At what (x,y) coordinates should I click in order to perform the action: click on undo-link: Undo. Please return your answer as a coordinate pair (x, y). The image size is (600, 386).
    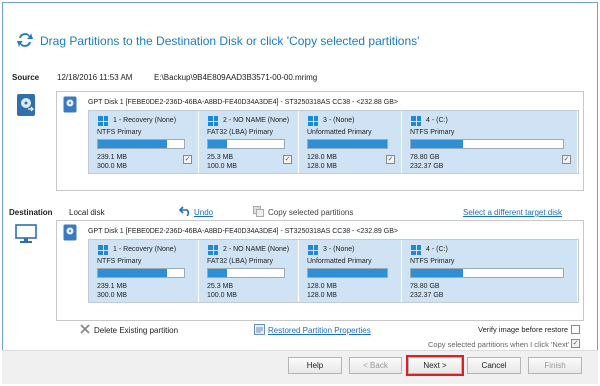
    Looking at the image, I should click on (203, 212).